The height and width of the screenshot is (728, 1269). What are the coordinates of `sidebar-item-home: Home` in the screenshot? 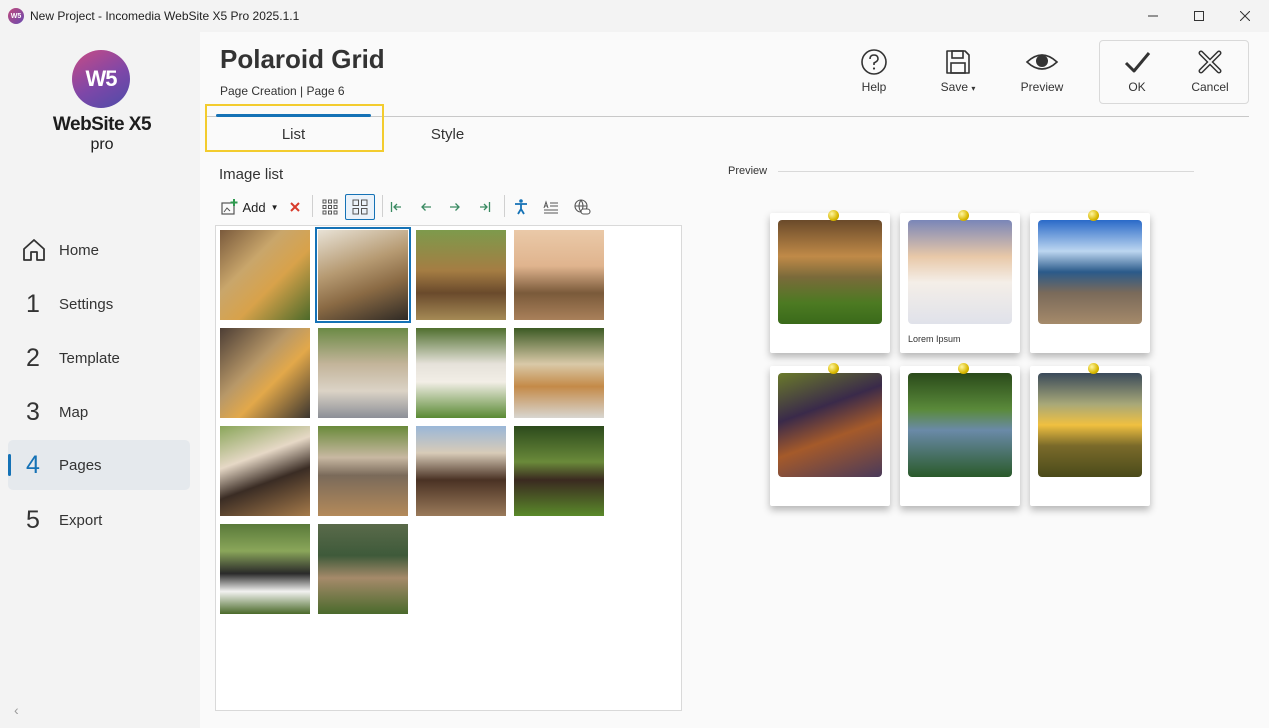 It's located at (99, 250).